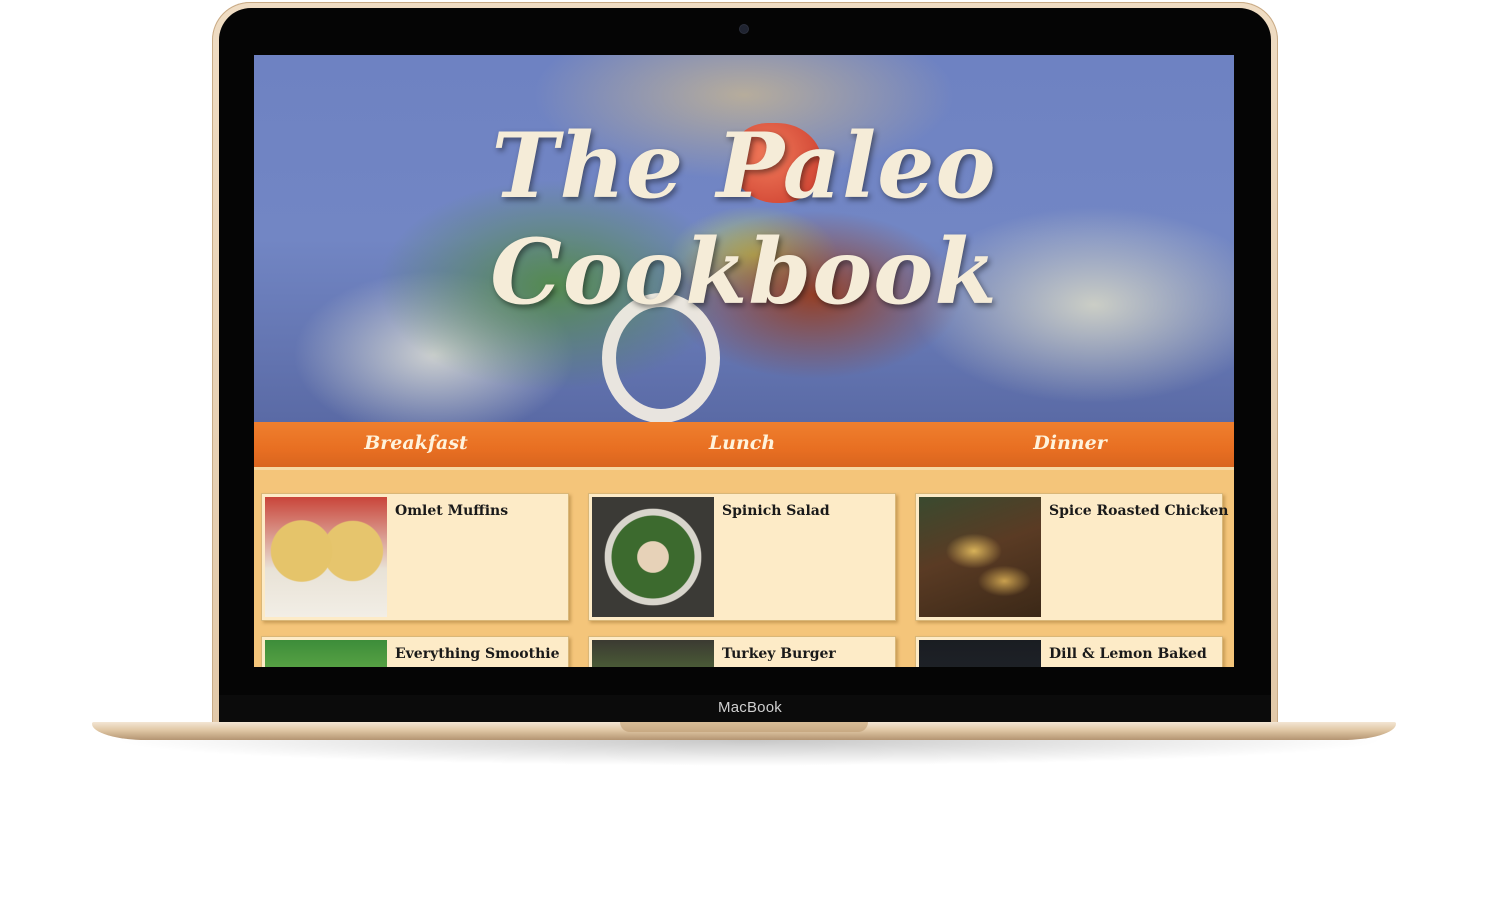 The height and width of the screenshot is (906, 1500). I want to click on recipe-card: Dill & Lemon Baked, so click(1069, 651).